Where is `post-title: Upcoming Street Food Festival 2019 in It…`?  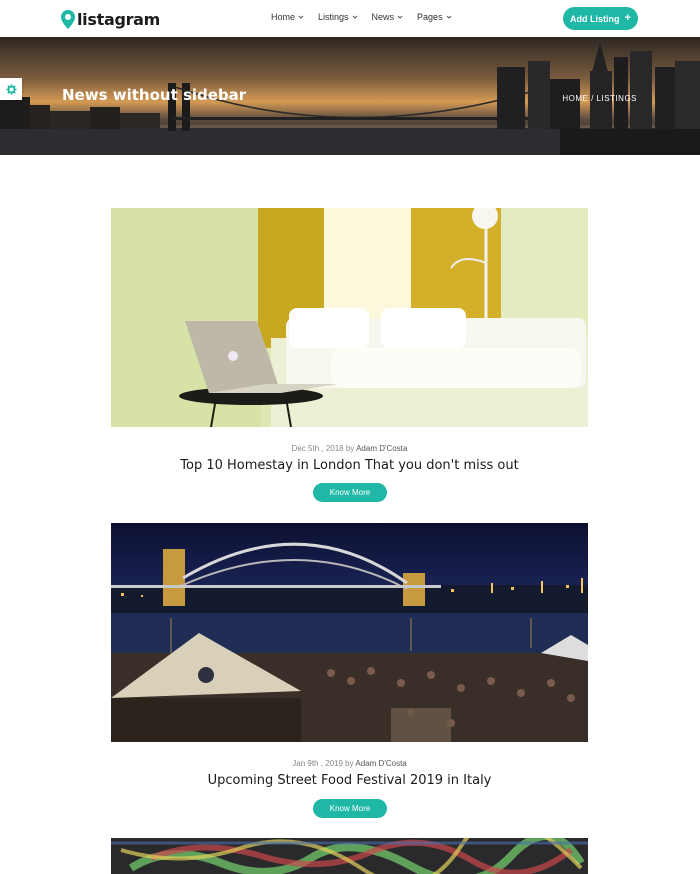
post-title: Upcoming Street Food Festival 2019 in It… is located at coordinates (349, 780).